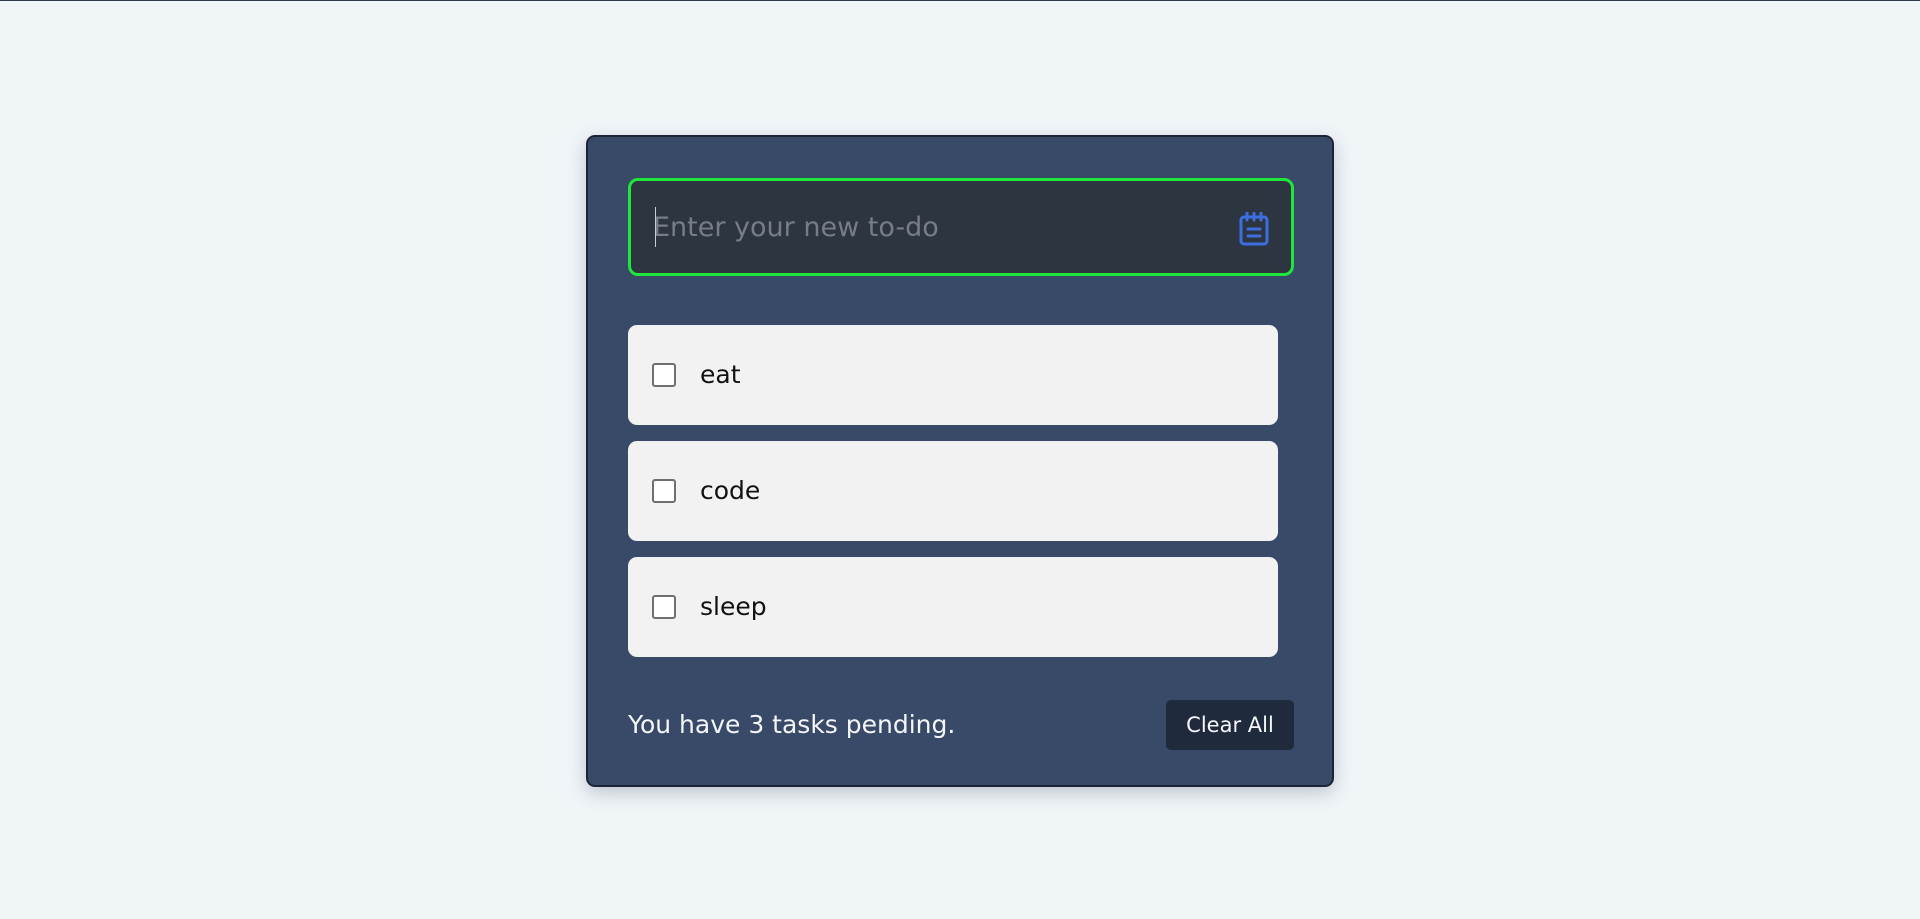 This screenshot has height=919, width=1920. Describe the element at coordinates (953, 607) in the screenshot. I see `task-item-sleep: sleep` at that location.